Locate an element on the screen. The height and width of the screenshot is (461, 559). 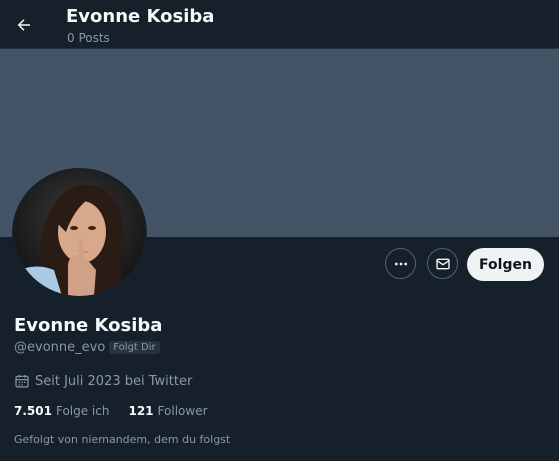
following-label: Folge ich is located at coordinates (82, 411).